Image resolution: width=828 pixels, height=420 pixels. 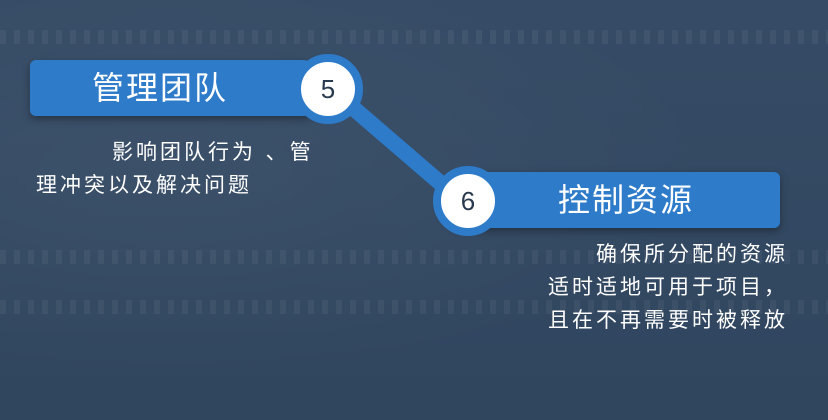 I want to click on step-5-number-badge: 5, so click(x=328, y=89).